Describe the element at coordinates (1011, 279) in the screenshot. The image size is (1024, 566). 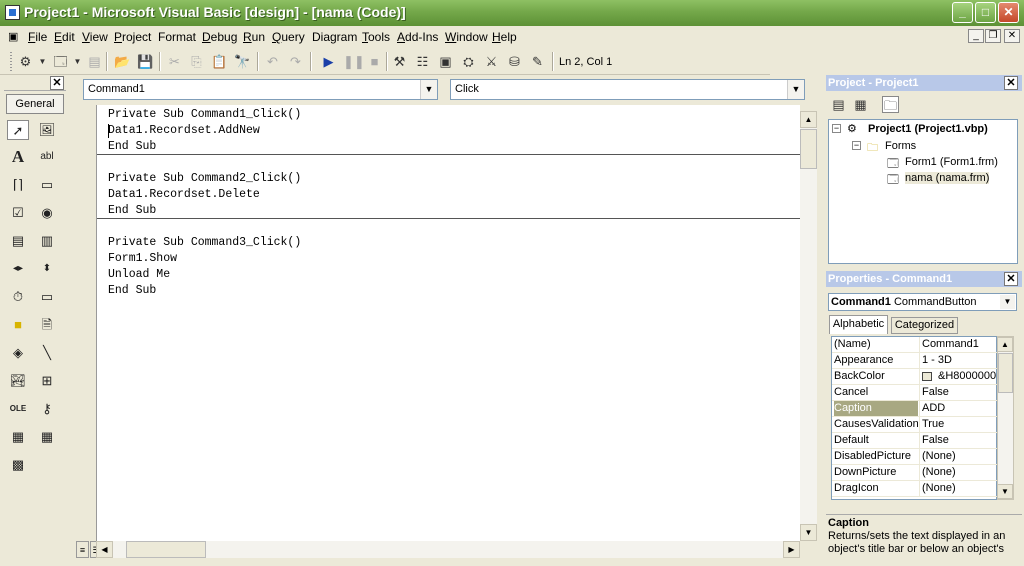
I see `properties-close-button: ✕` at that location.